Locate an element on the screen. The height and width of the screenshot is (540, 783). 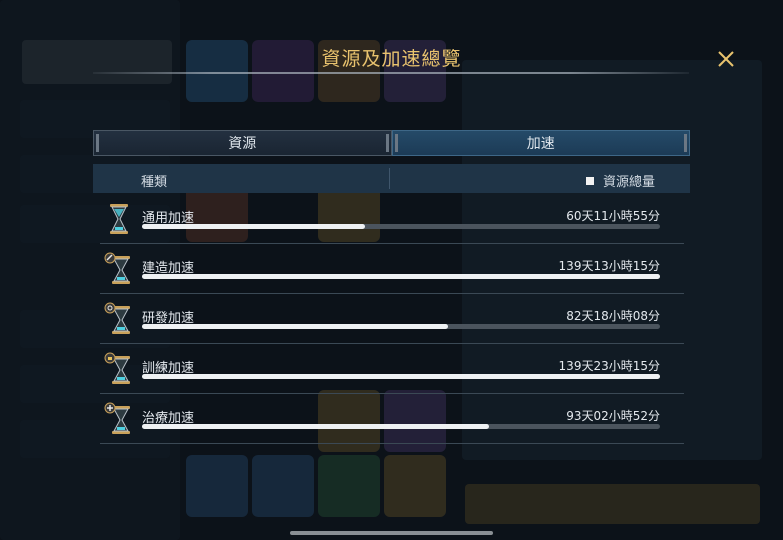
item-time: 60天11小時55分 is located at coordinates (613, 216).